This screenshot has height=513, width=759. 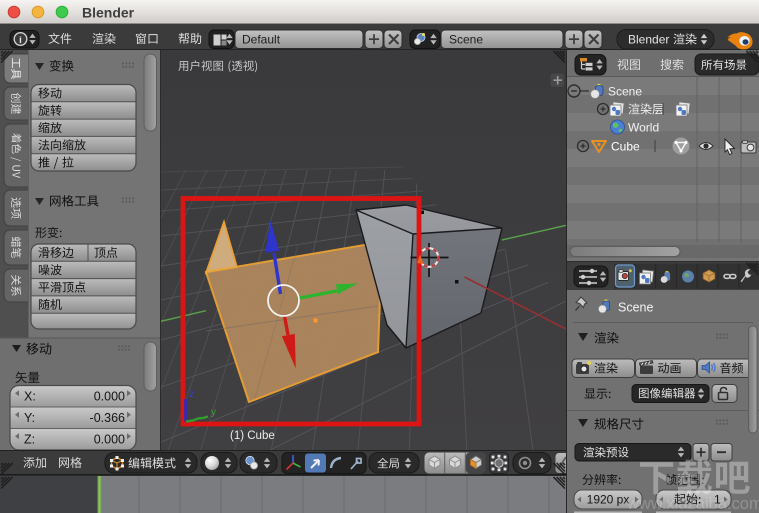 What do you see at coordinates (643, 128) in the screenshot?
I see `svg-text: World` at bounding box center [643, 128].